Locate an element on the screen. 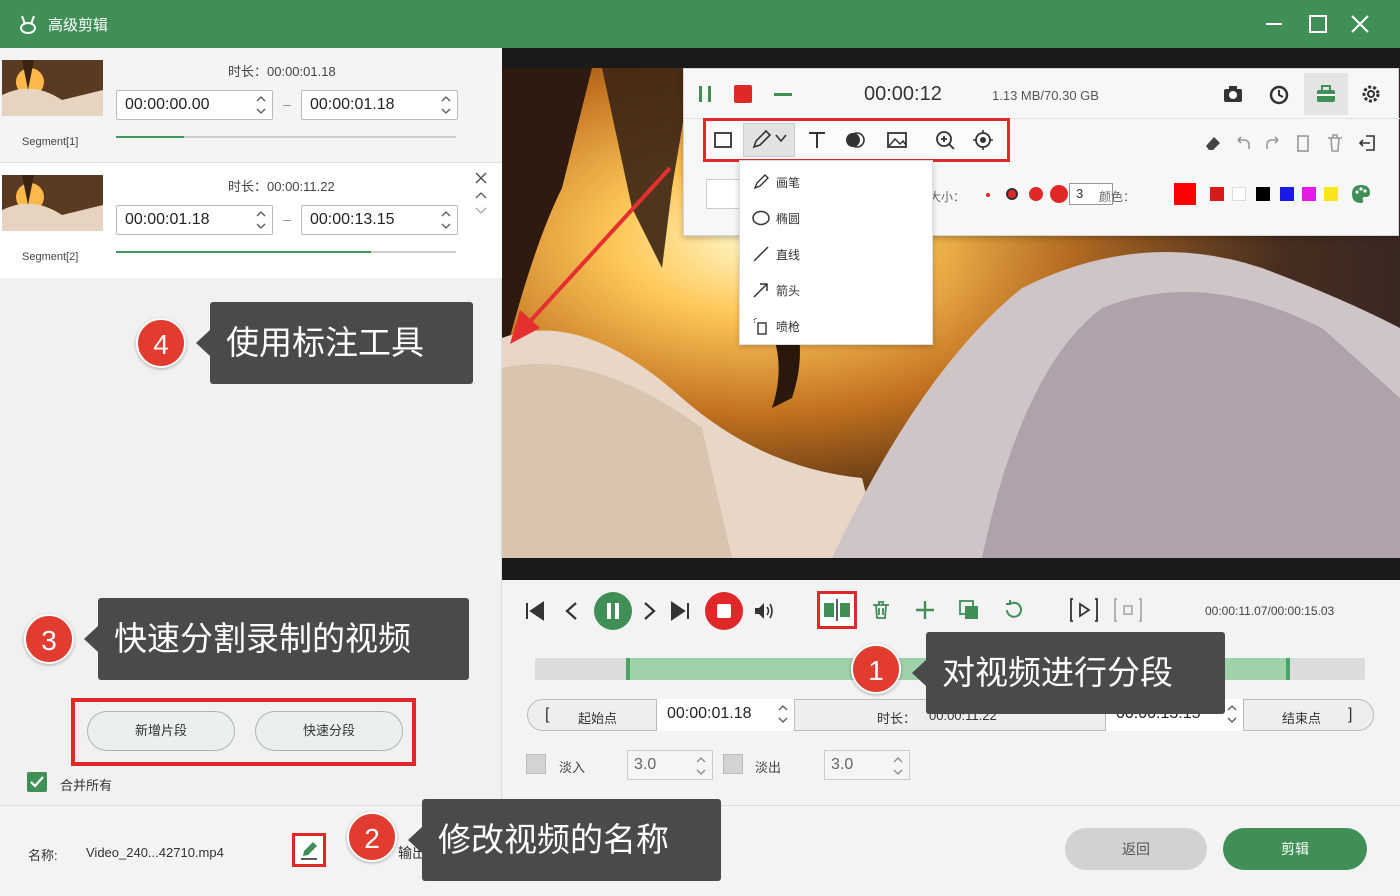 This screenshot has width=1400, height=896. segment-start-time: 00:00:01.18 is located at coordinates (194, 220).